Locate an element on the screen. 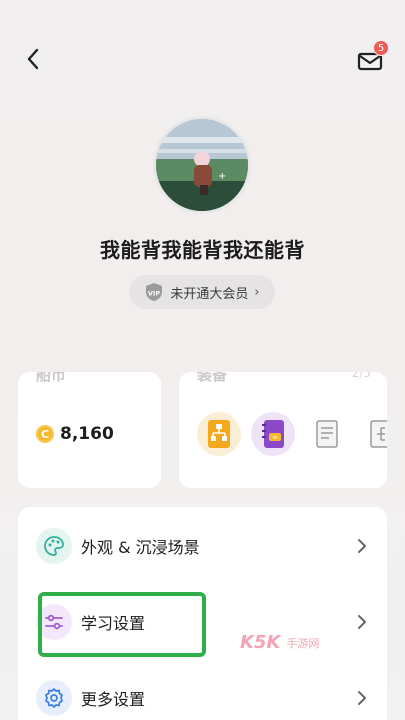  watermark-sub: 手游网 is located at coordinates (303, 643).